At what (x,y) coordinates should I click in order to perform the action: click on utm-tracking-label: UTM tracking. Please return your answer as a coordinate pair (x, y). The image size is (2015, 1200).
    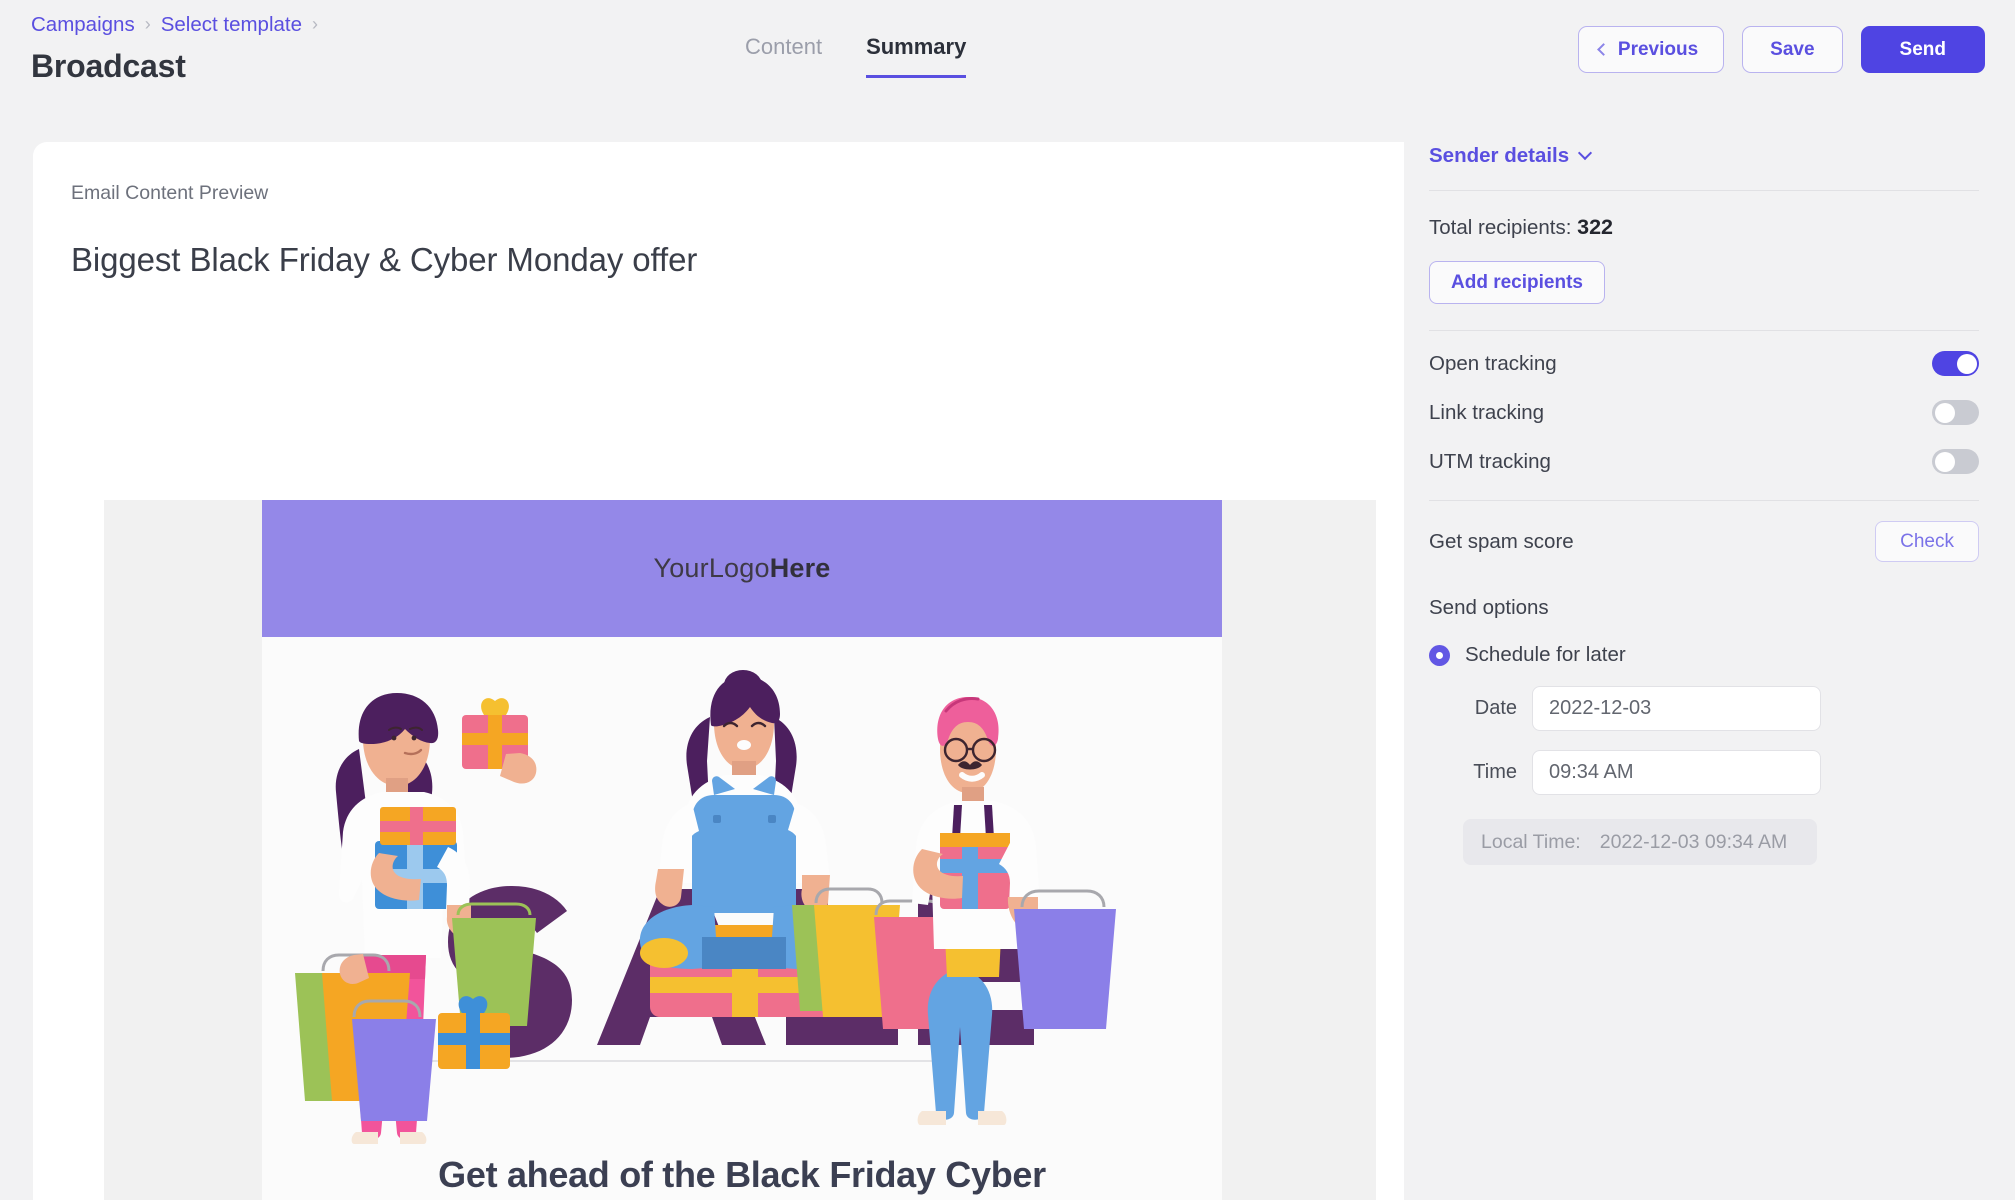
    Looking at the image, I should click on (1490, 461).